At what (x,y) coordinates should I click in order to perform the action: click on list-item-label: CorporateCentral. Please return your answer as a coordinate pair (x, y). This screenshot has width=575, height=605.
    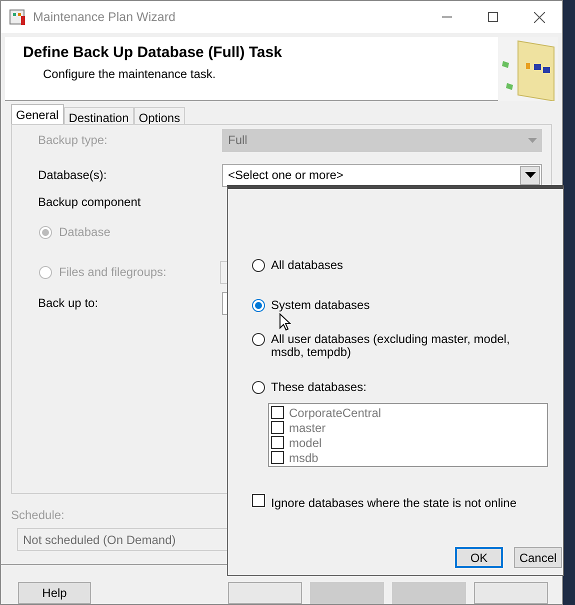
    Looking at the image, I should click on (335, 413).